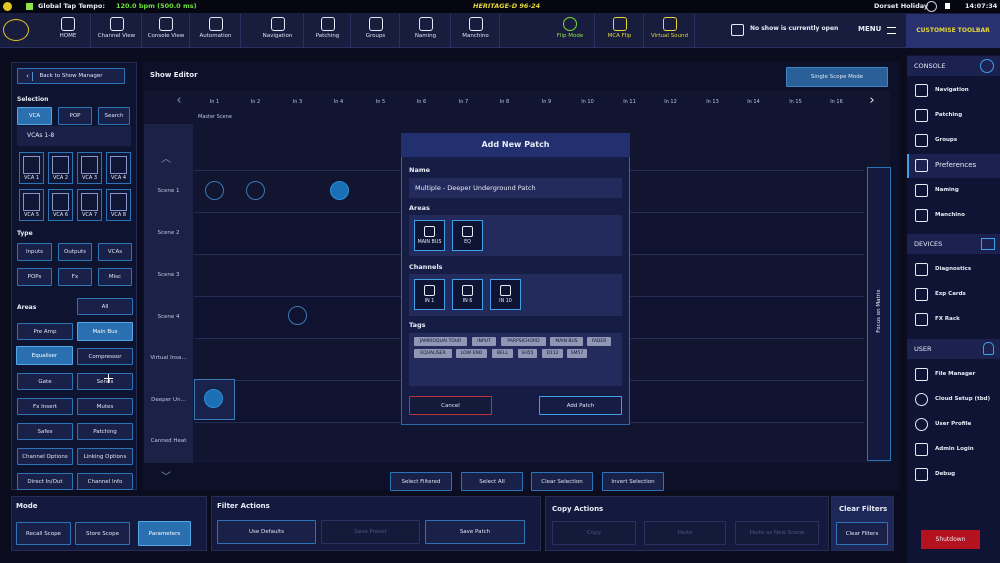 The image size is (1000, 563). What do you see at coordinates (562, 481) in the screenshot?
I see `clear-selection-button: Clear Selection` at bounding box center [562, 481].